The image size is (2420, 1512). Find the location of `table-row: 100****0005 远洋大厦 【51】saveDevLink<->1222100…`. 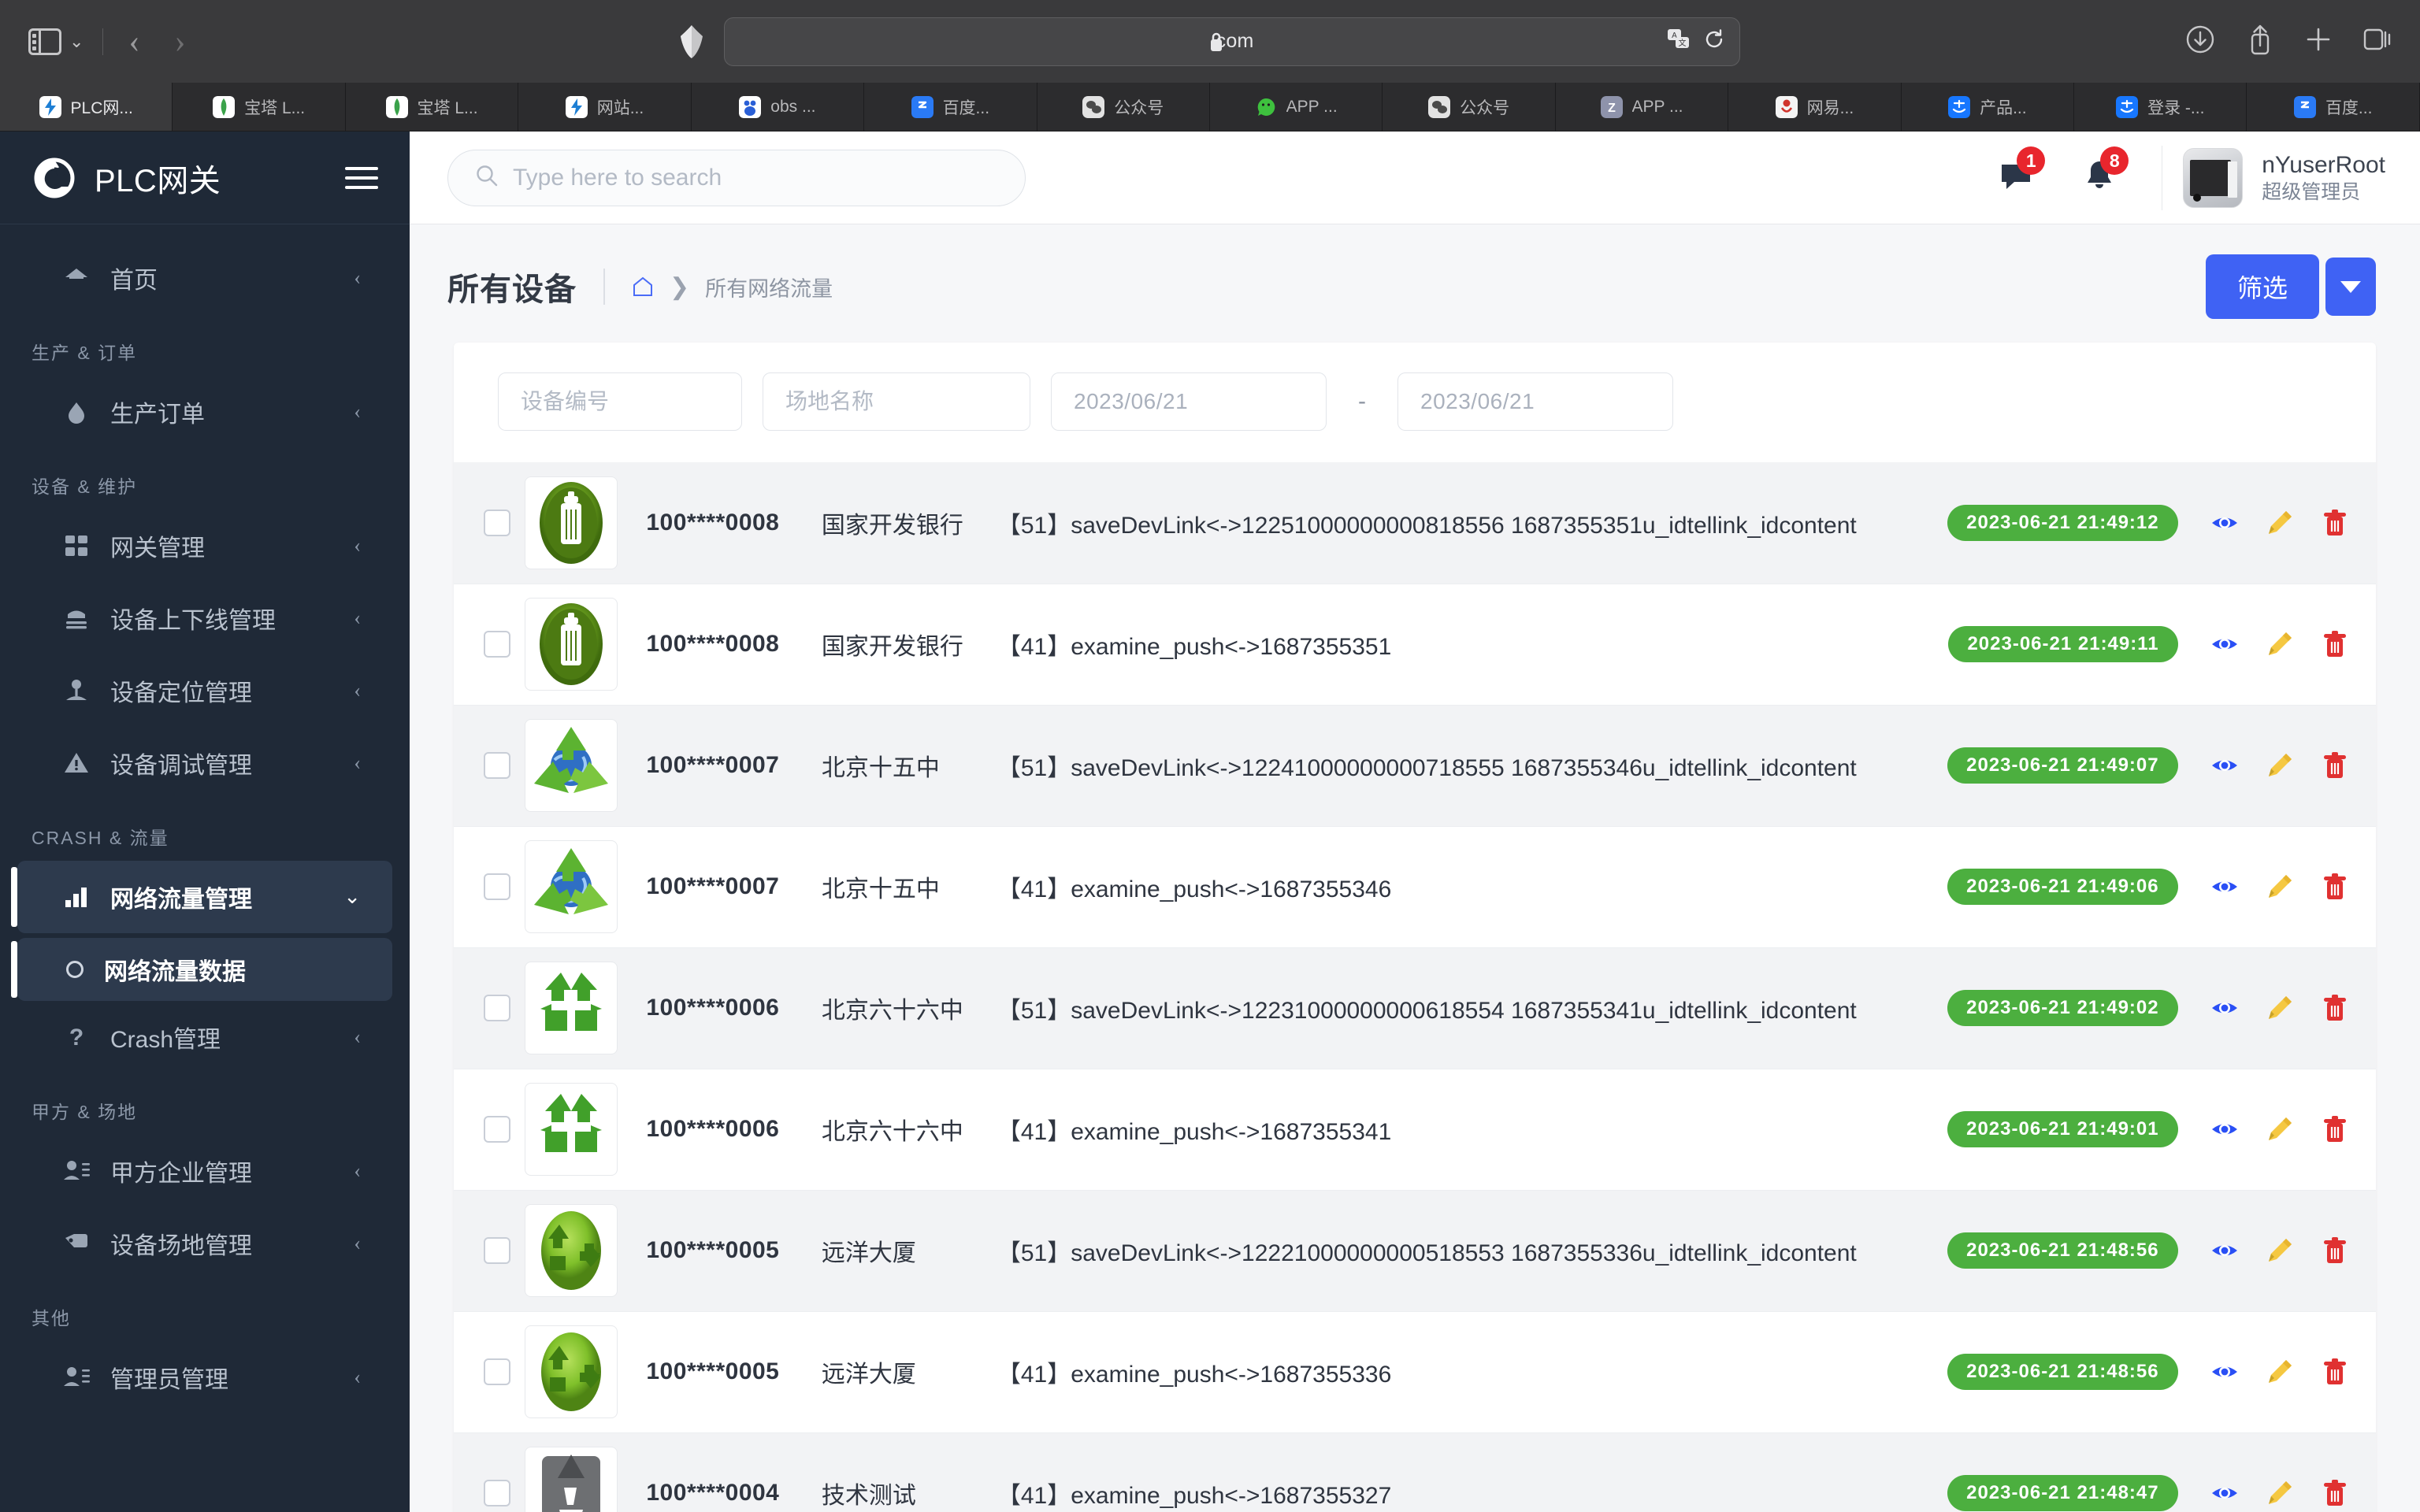

table-row: 100****0005 远洋大厦 【51】saveDevLink<->1222100… is located at coordinates (1415, 1250).